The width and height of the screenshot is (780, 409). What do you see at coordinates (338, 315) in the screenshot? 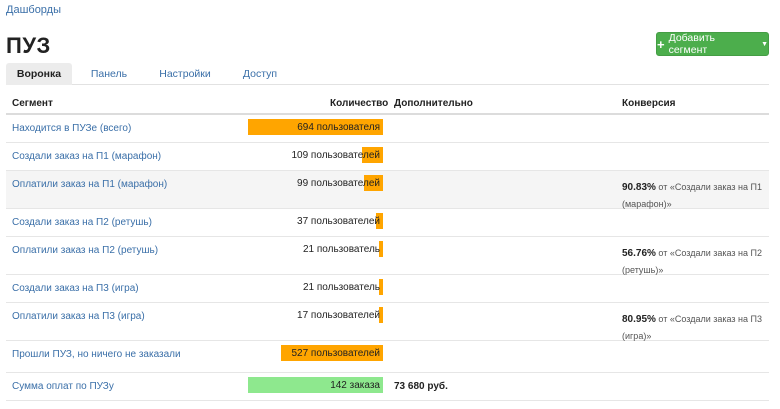
I see `count-label: 17 пользователей` at bounding box center [338, 315].